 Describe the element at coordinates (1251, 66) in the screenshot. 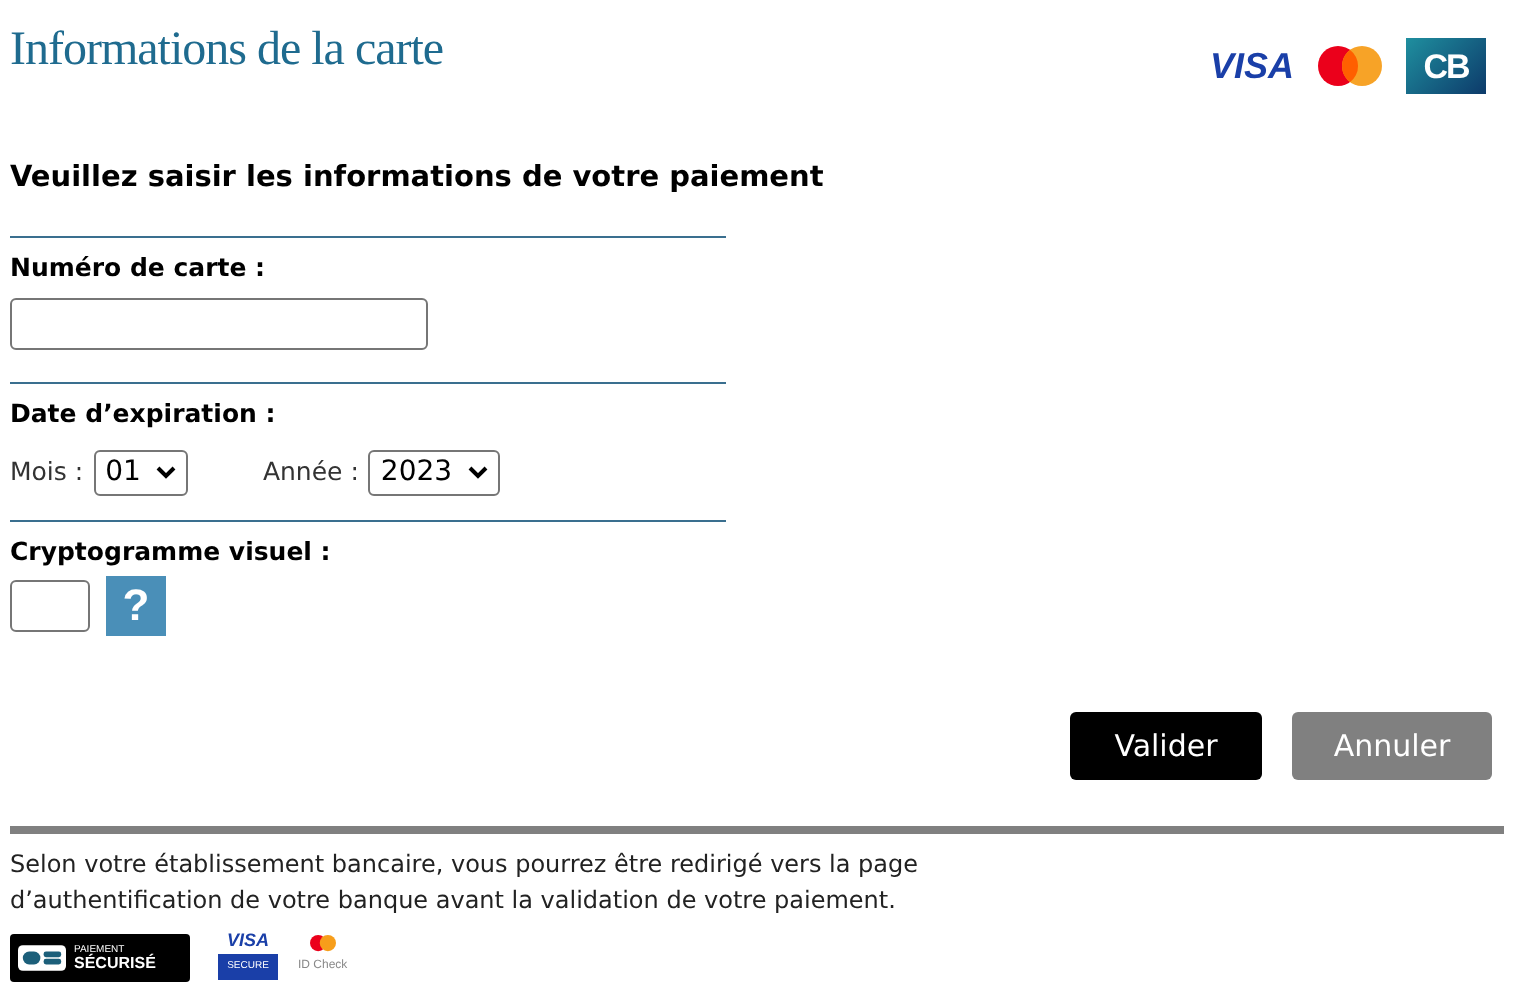

I see `visa-logo: VISA` at that location.